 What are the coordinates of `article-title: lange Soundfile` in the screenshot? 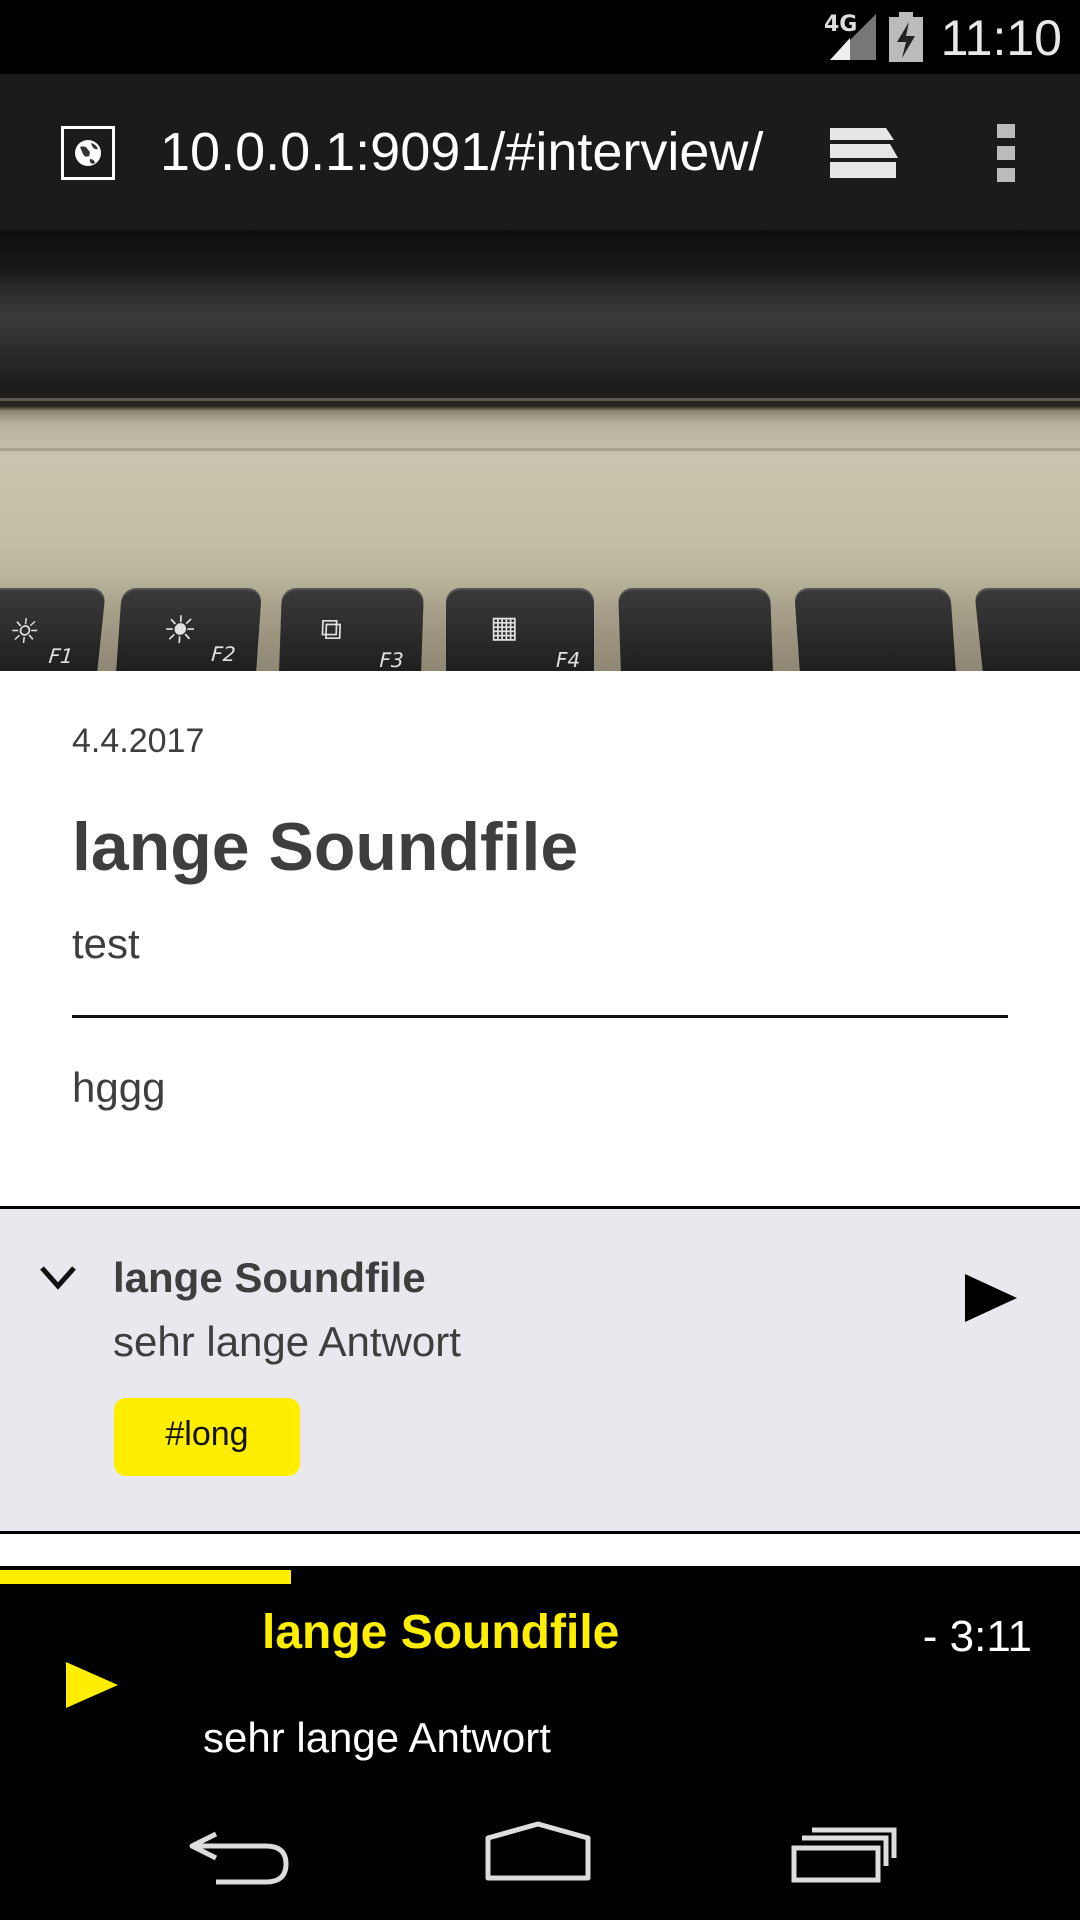 It's located at (325, 847).